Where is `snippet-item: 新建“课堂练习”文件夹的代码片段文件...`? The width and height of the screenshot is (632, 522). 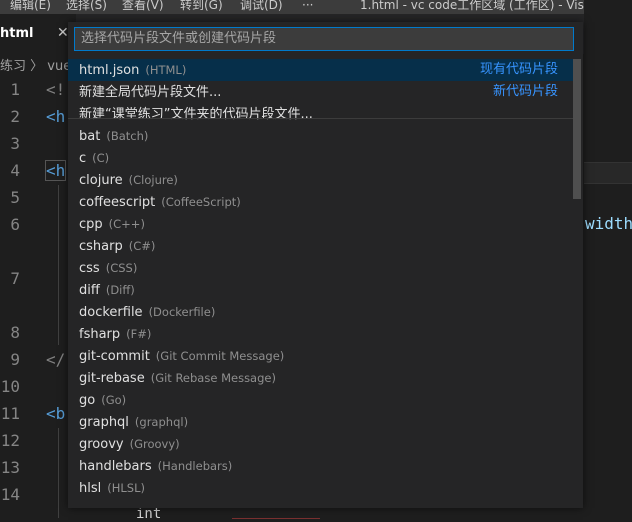 snippet-item: 新建“课堂练习”文件夹的代码片段文件... is located at coordinates (320, 114).